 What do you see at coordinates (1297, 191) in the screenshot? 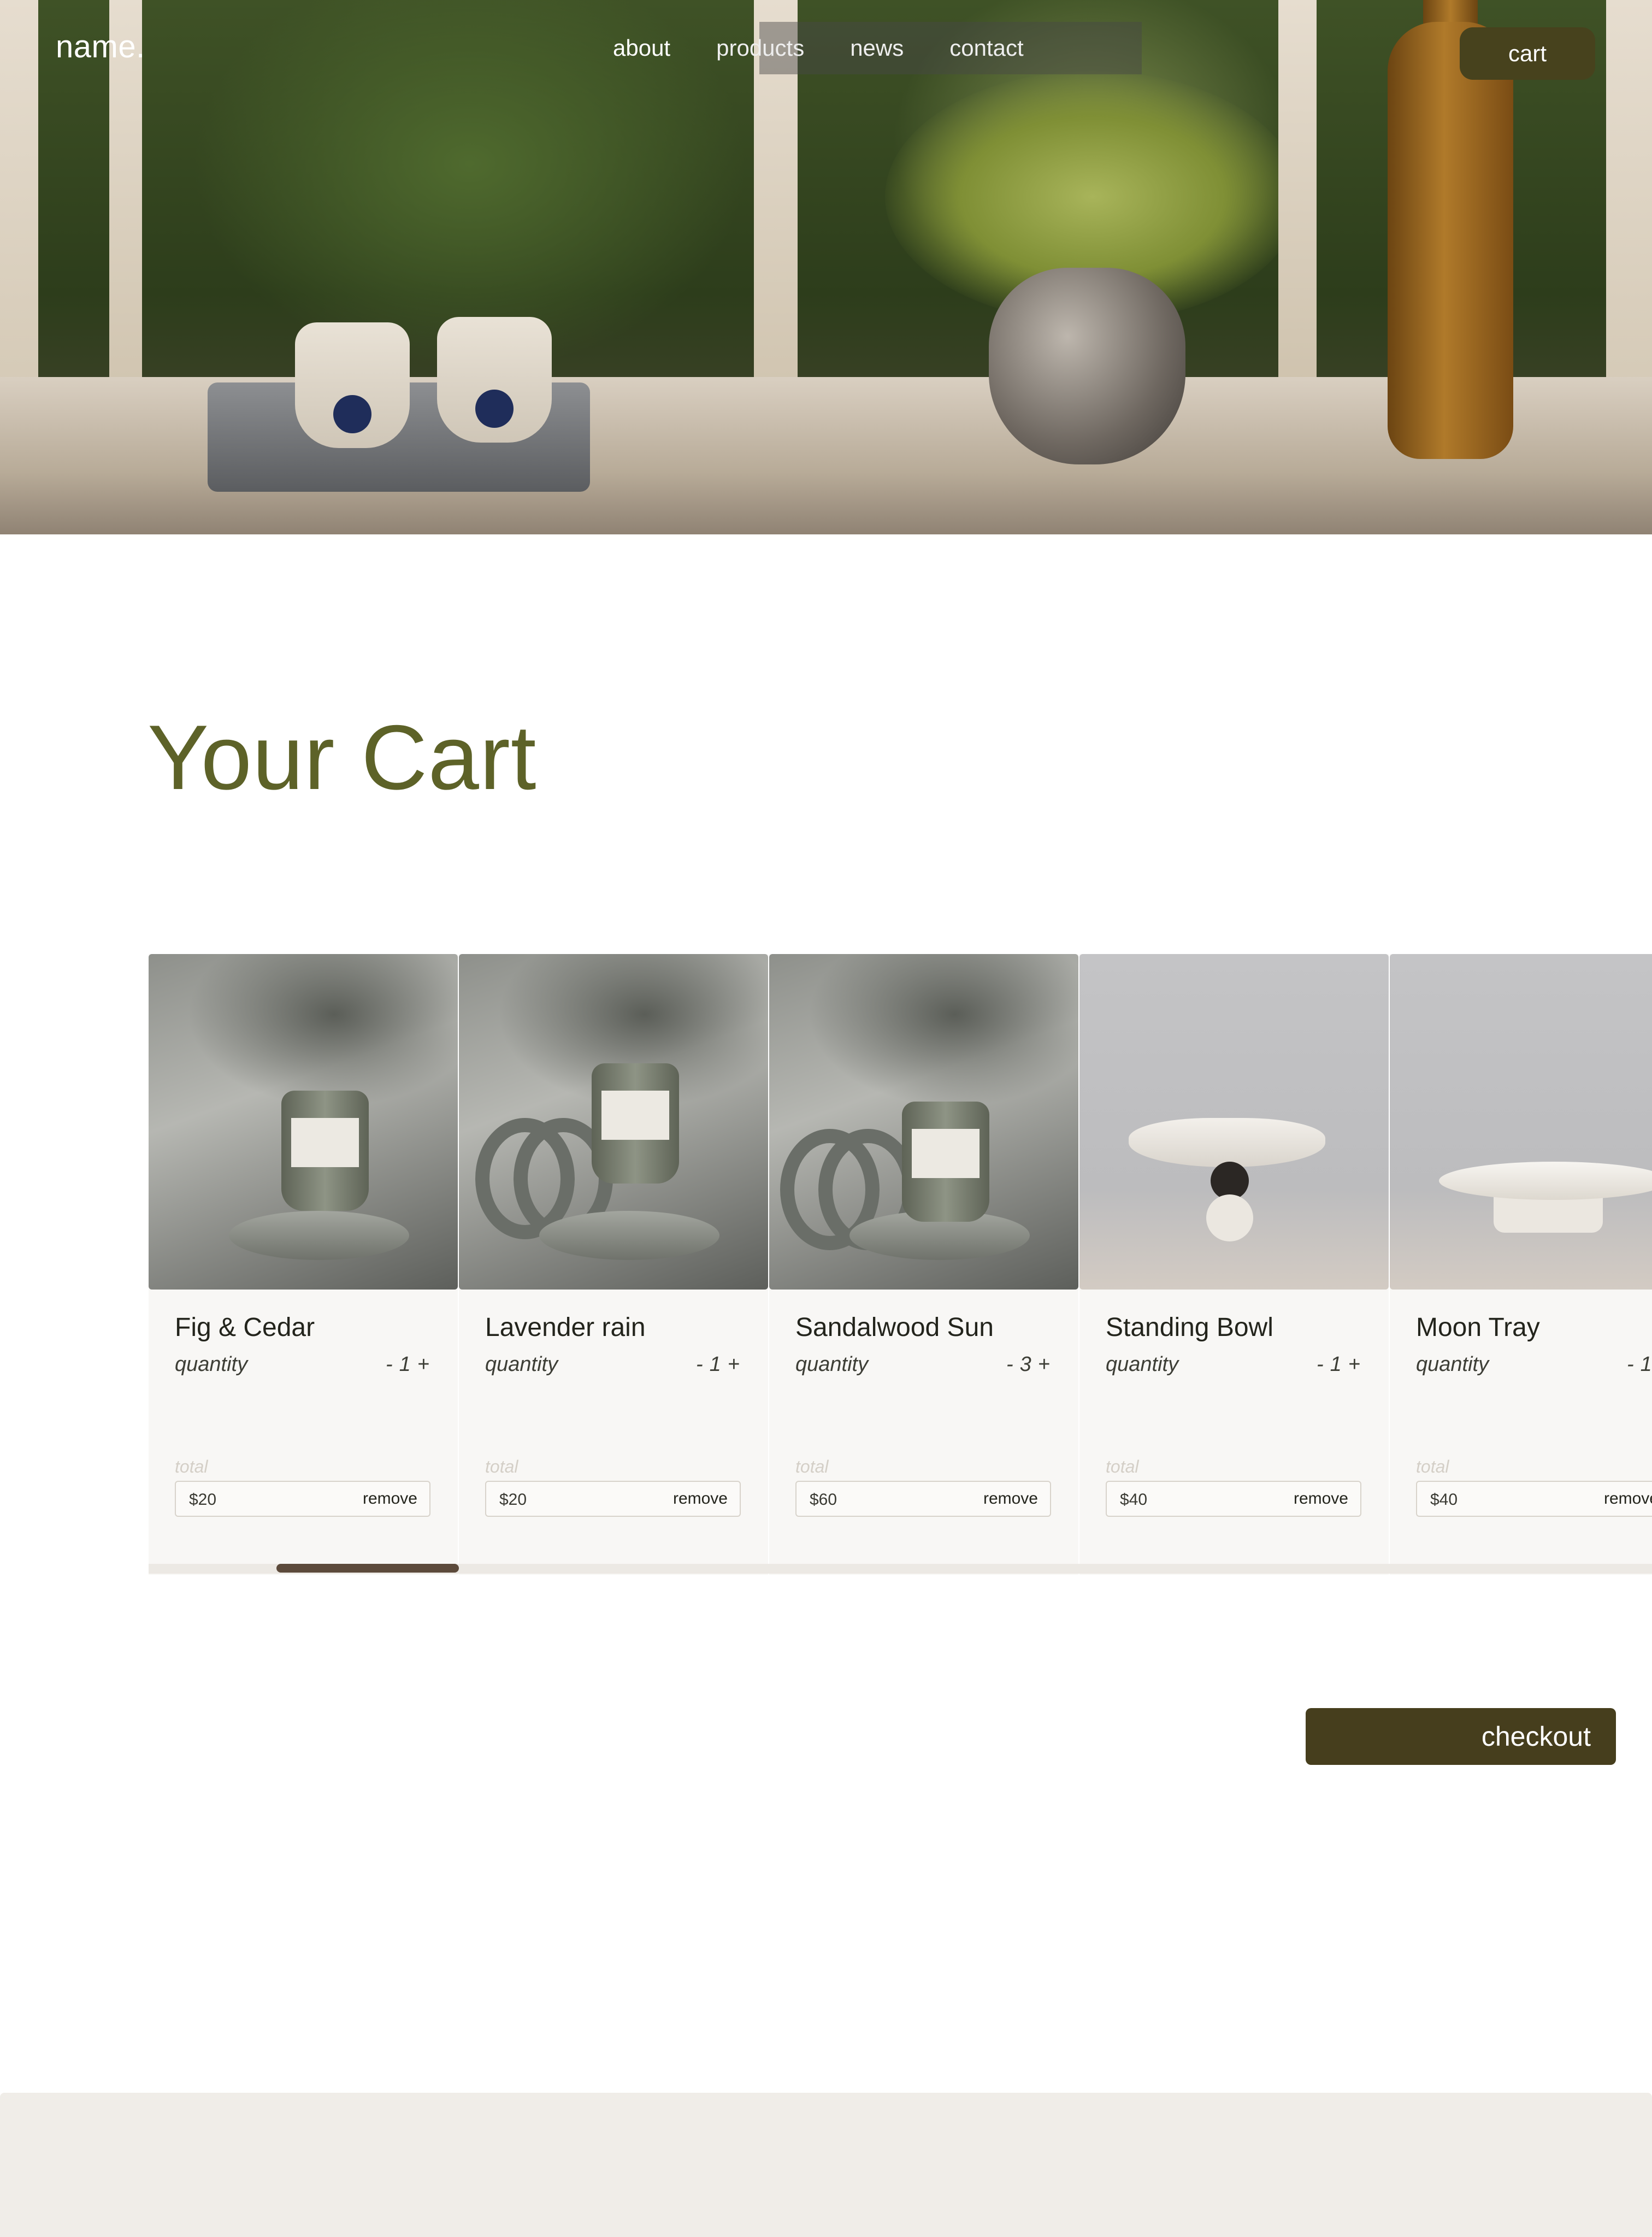
I see `window-sash-right` at bounding box center [1297, 191].